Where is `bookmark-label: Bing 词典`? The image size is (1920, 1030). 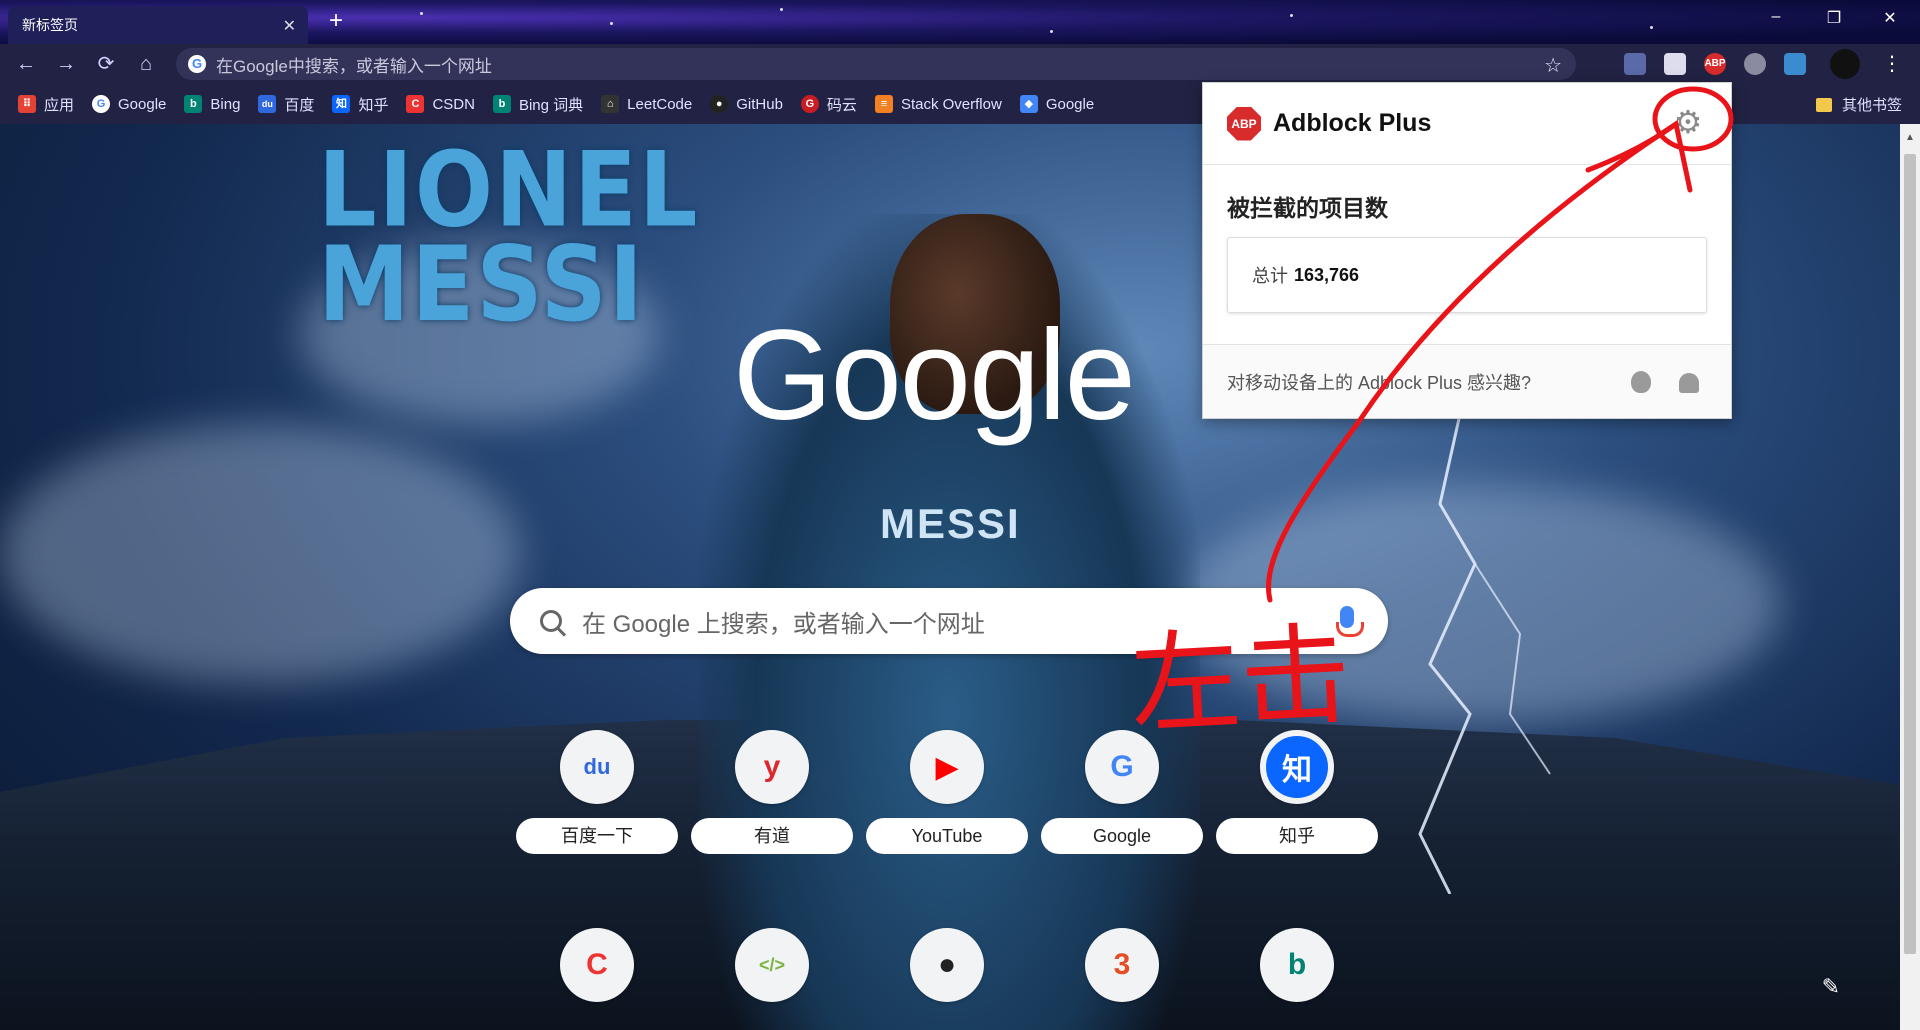
bookmark-label: Bing 词典 is located at coordinates (551, 105).